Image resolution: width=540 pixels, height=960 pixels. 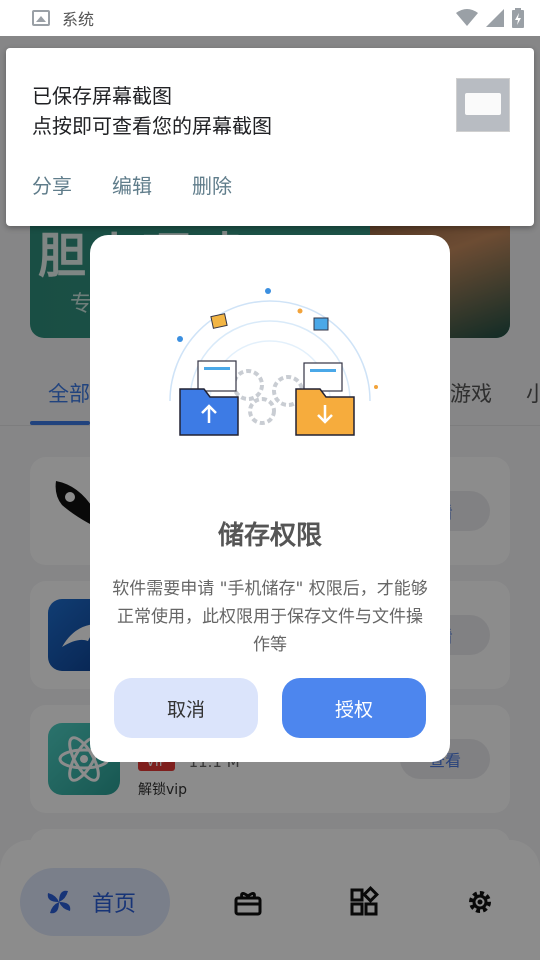 What do you see at coordinates (78, 19) in the screenshot?
I see `status-app-label: 系统` at bounding box center [78, 19].